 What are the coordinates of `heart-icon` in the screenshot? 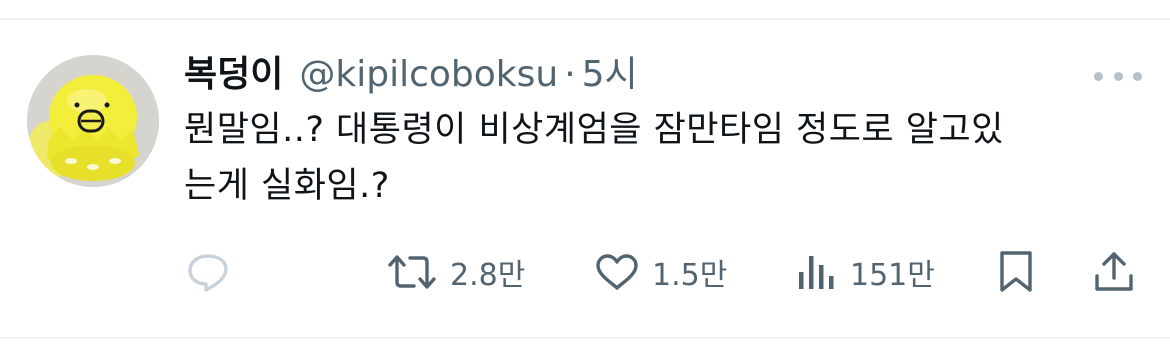 It's located at (617, 272).